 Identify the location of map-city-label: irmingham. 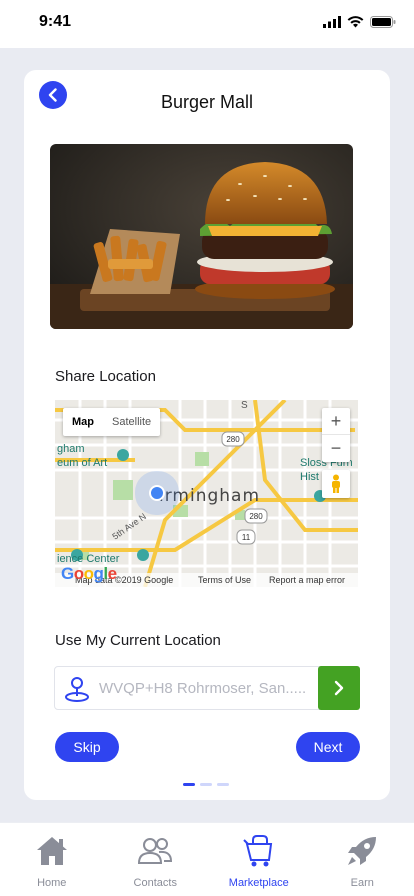
(209, 496).